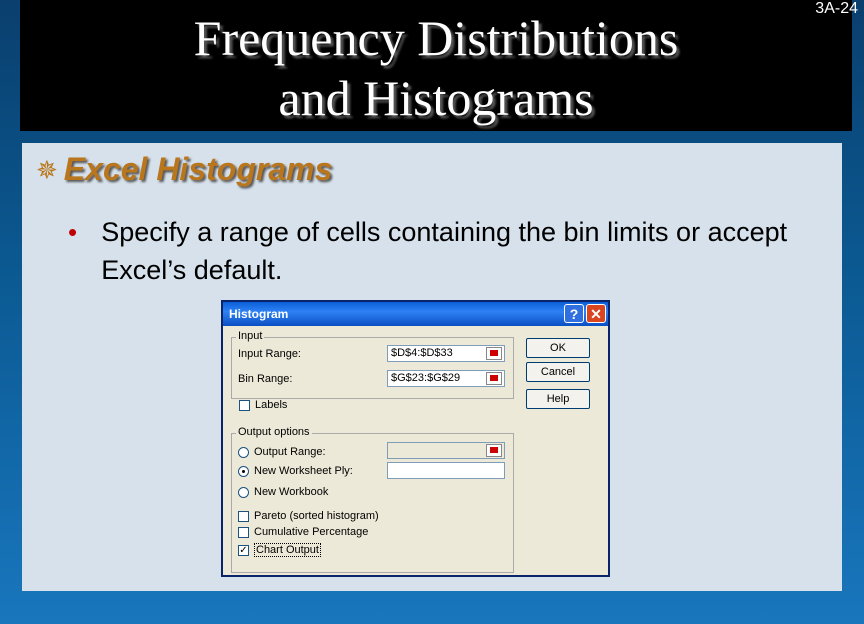 The width and height of the screenshot is (864, 624). I want to click on bin-range-field: $G$23:$G$29, so click(446, 378).